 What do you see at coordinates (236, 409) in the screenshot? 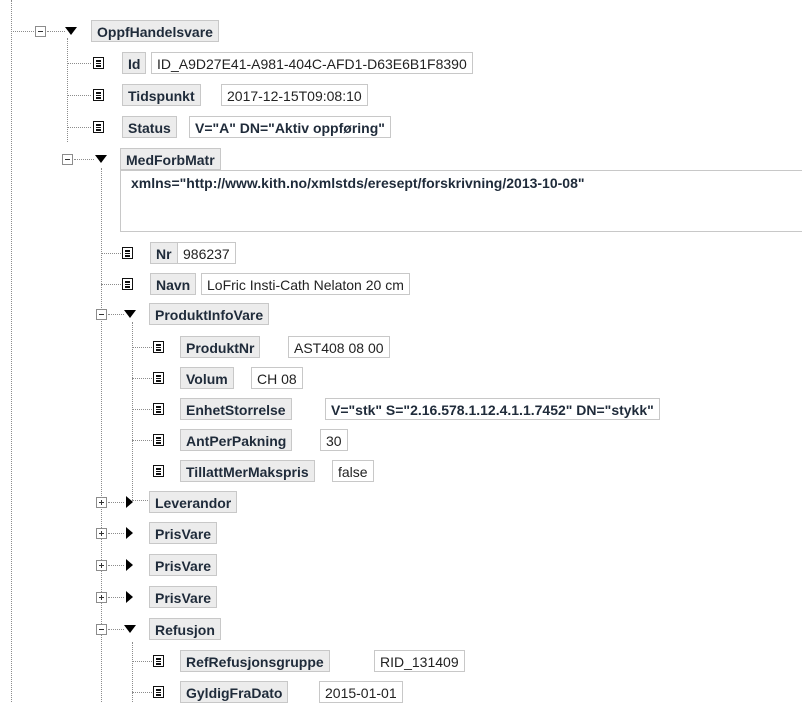
I see `element-name-enhetstorrelse: EnhetStorrelse` at bounding box center [236, 409].